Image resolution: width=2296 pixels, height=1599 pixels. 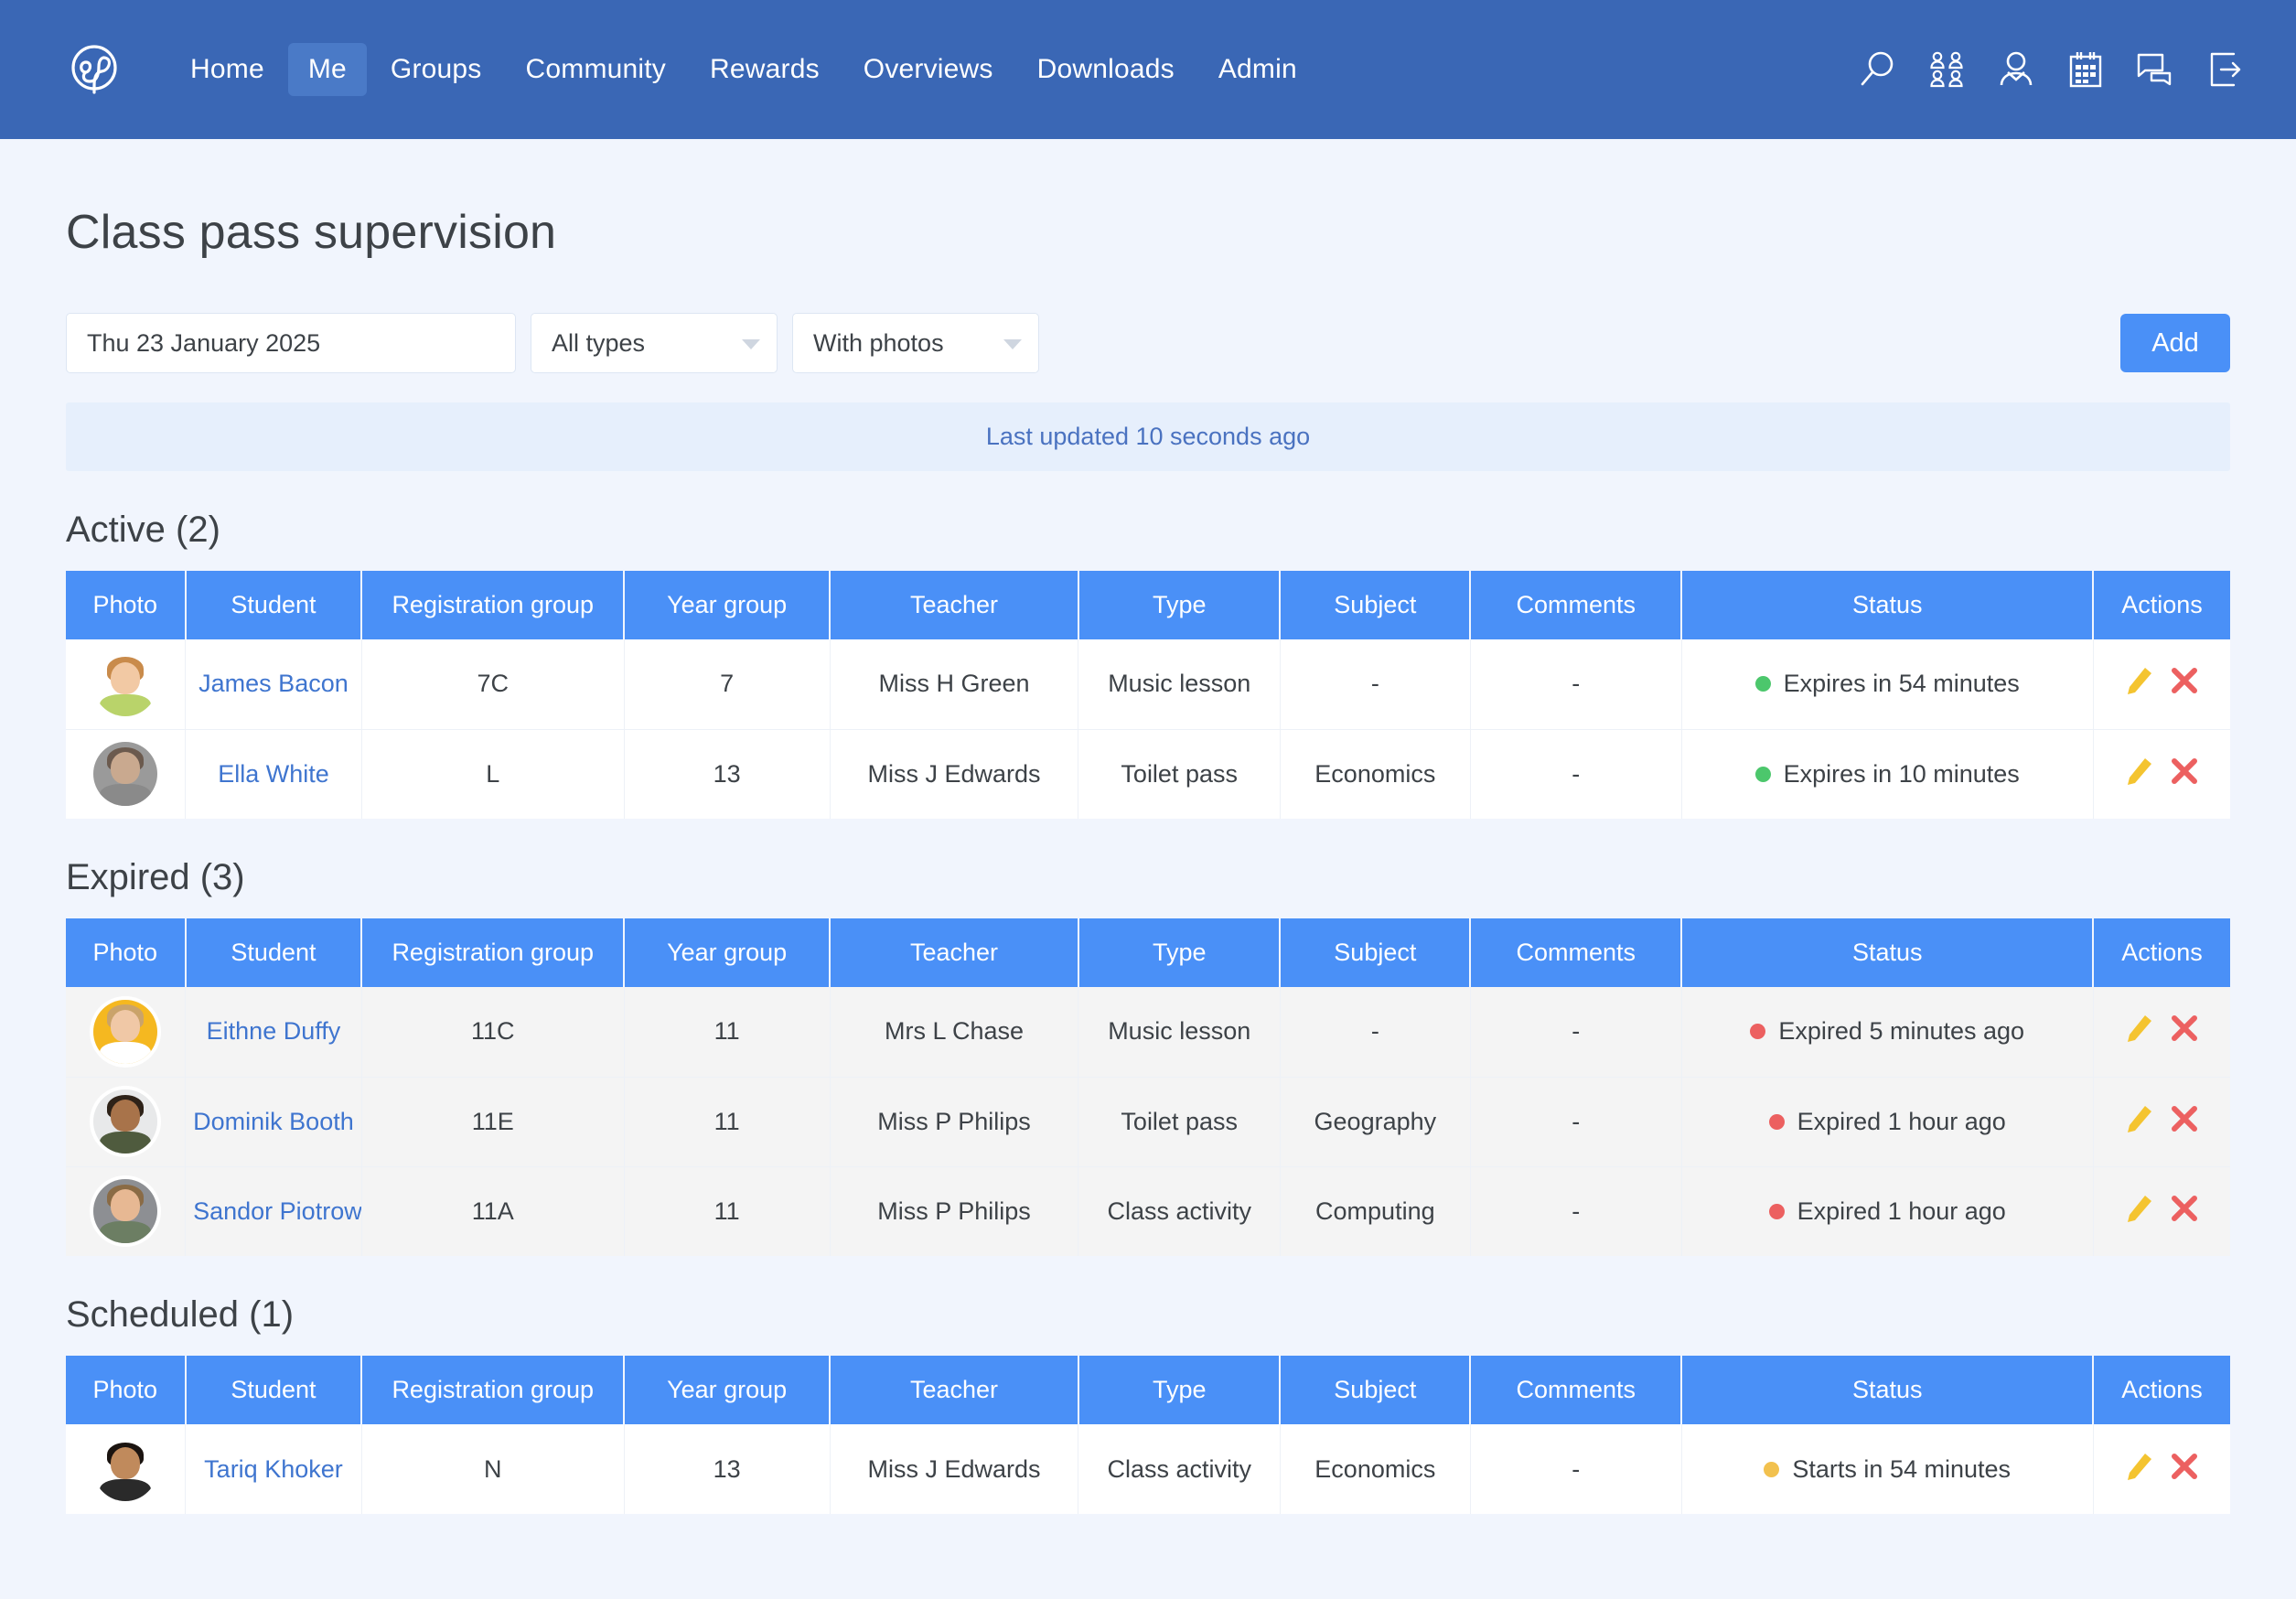 I want to click on nav-link-rewards: Rewards, so click(x=765, y=69).